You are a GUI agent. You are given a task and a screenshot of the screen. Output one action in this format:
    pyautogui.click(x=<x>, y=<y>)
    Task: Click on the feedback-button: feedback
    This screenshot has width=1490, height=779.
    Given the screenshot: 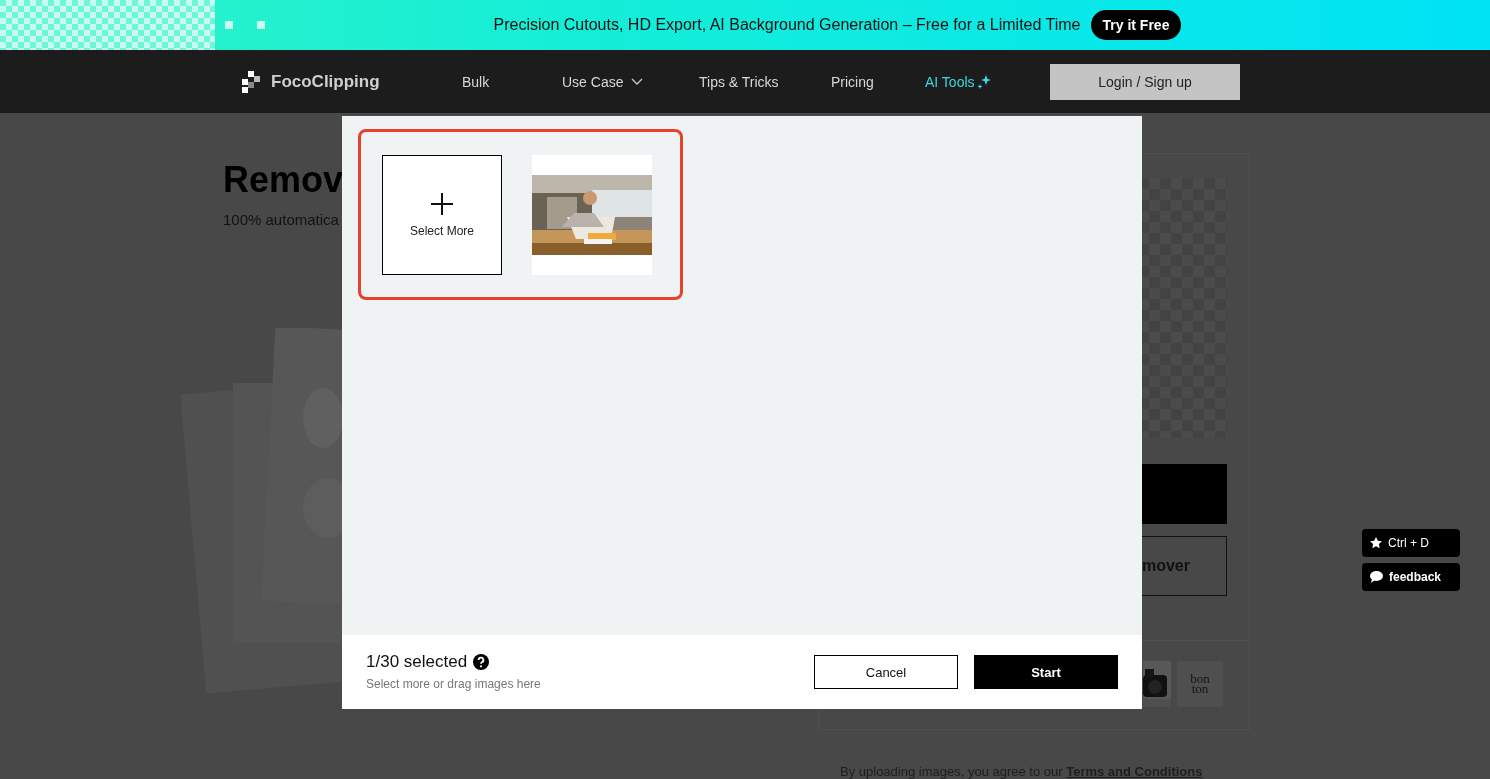 What is the action you would take?
    pyautogui.click(x=1411, y=577)
    